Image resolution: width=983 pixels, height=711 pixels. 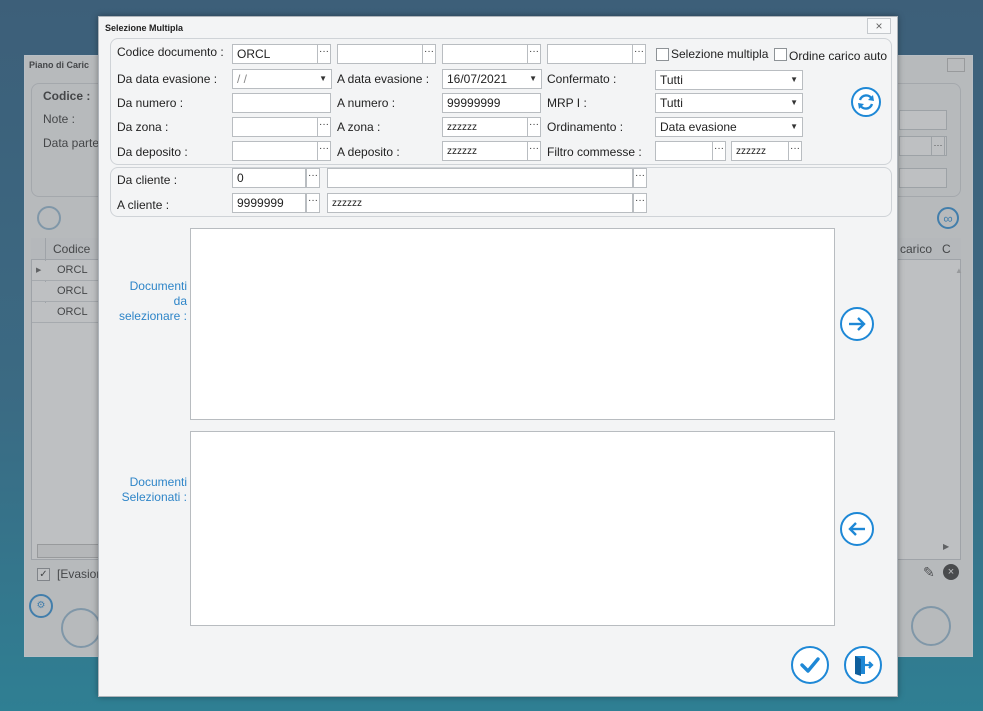 I want to click on confirm-button, so click(x=810, y=665).